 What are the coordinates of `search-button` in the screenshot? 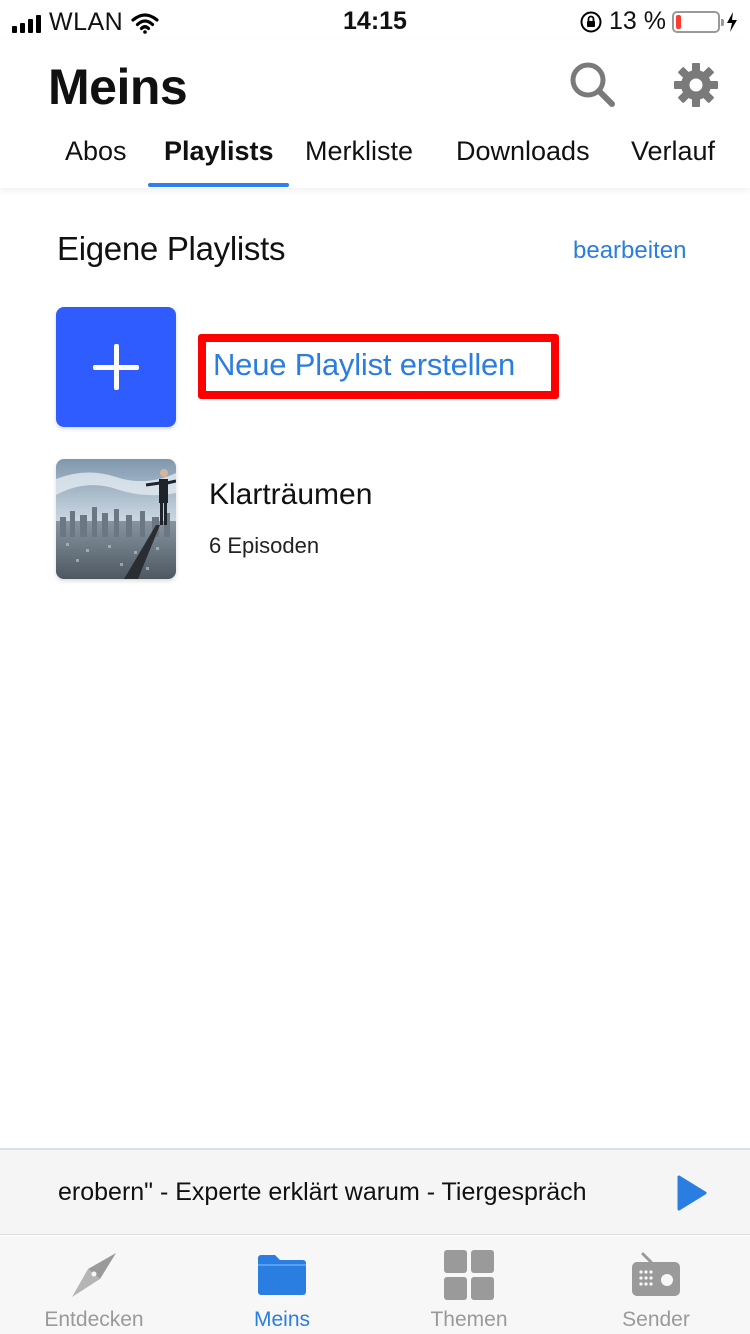 It's located at (593, 85).